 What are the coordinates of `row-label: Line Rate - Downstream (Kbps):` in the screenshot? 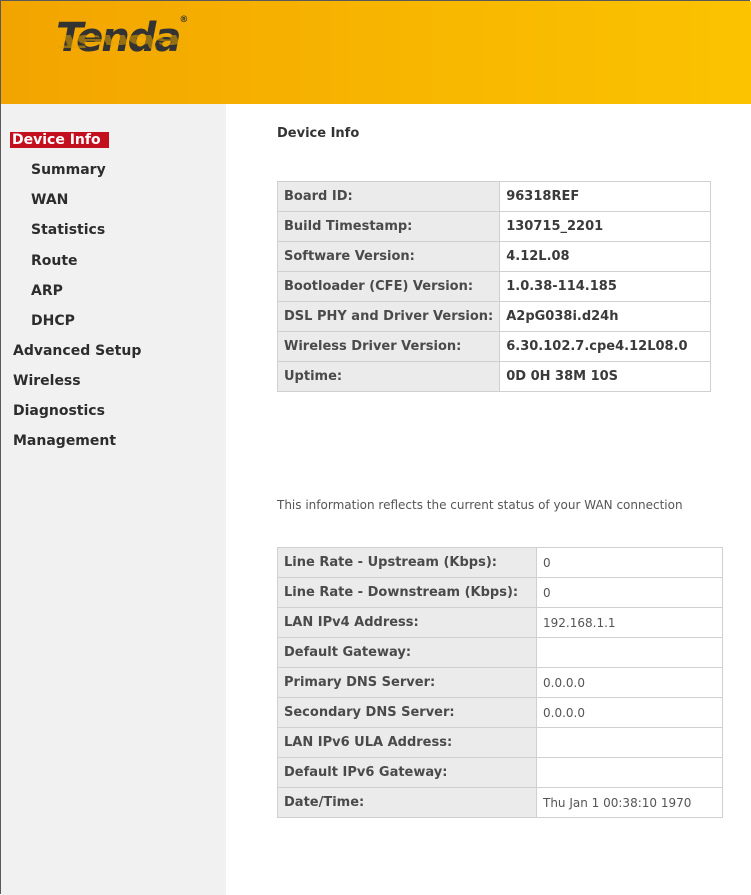 It's located at (407, 592).